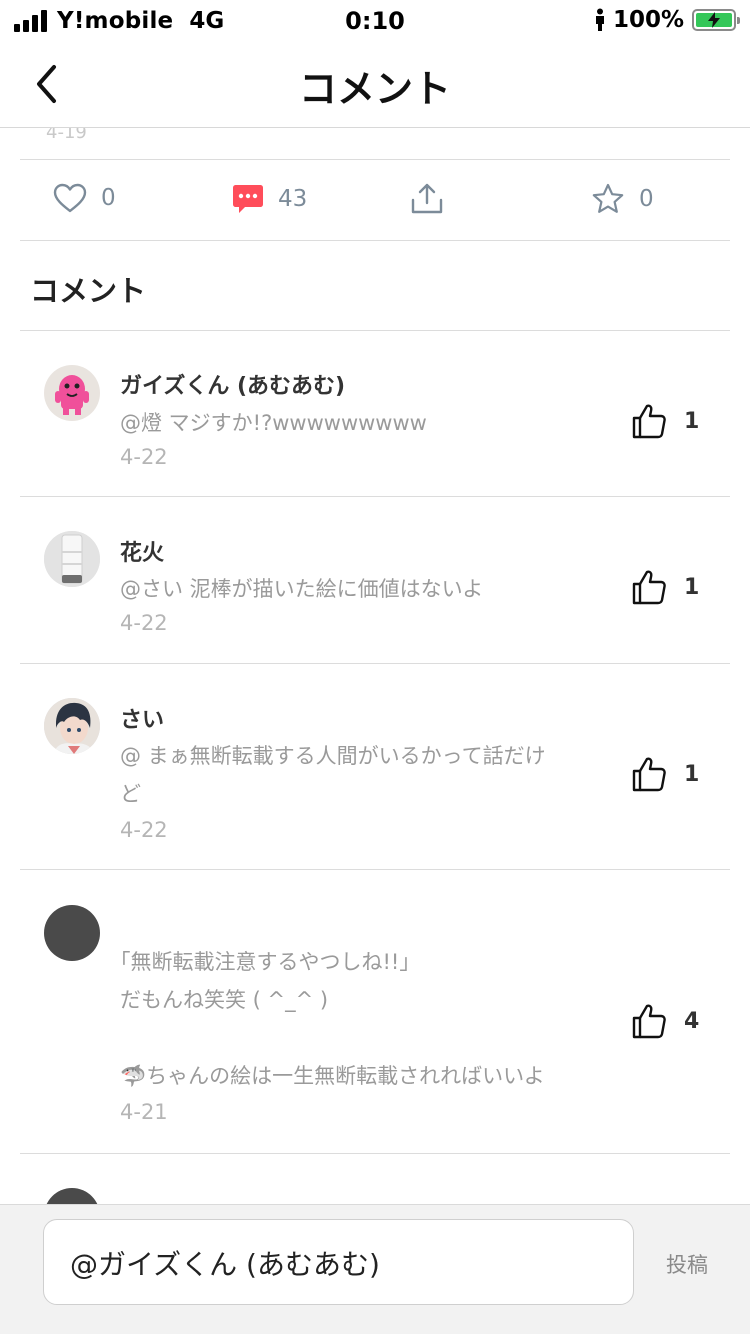  What do you see at coordinates (293, 199) in the screenshot?
I see `comment-count: 43` at bounding box center [293, 199].